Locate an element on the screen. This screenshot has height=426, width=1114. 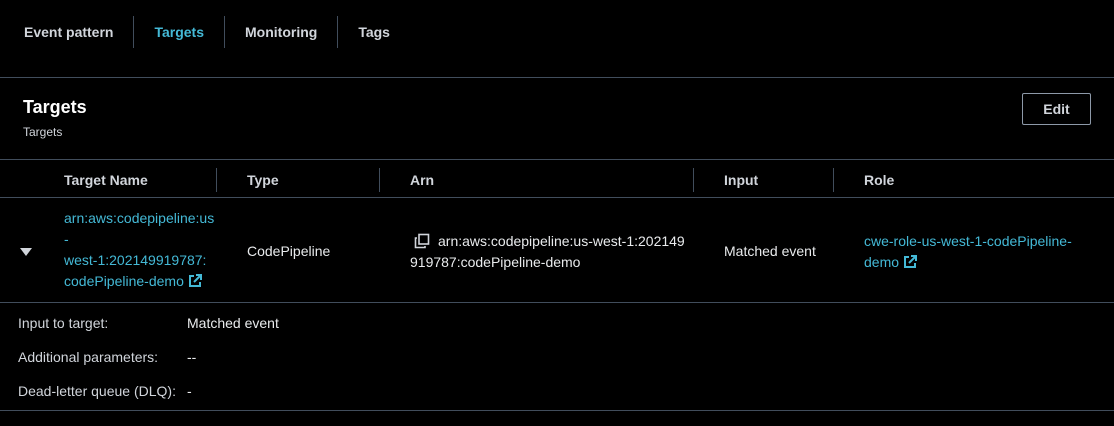
target-name-line: west-1:202149919787: is located at coordinates (135, 260).